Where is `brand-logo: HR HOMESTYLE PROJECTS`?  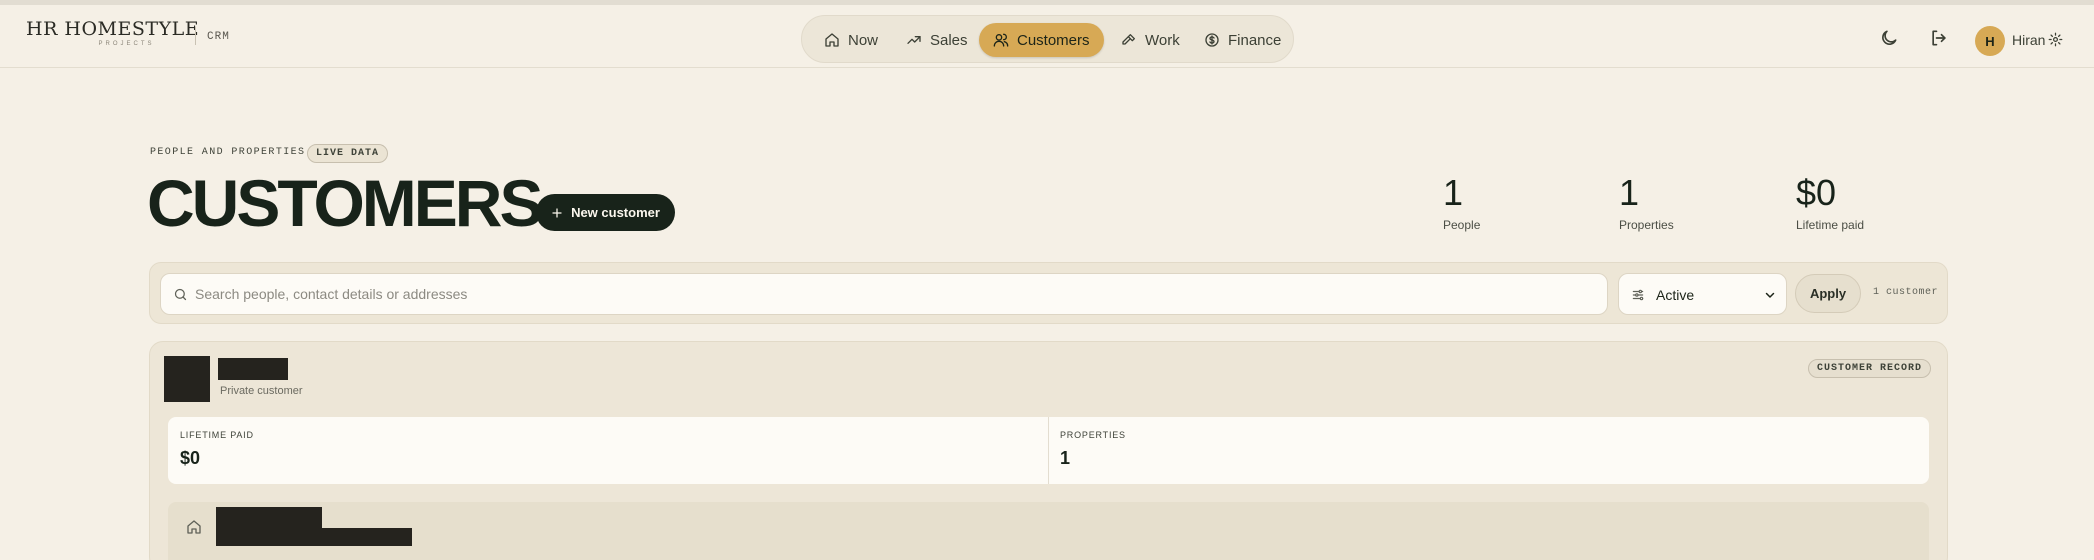
brand-logo: HR HOMESTYLE PROJECTS is located at coordinates (112, 32).